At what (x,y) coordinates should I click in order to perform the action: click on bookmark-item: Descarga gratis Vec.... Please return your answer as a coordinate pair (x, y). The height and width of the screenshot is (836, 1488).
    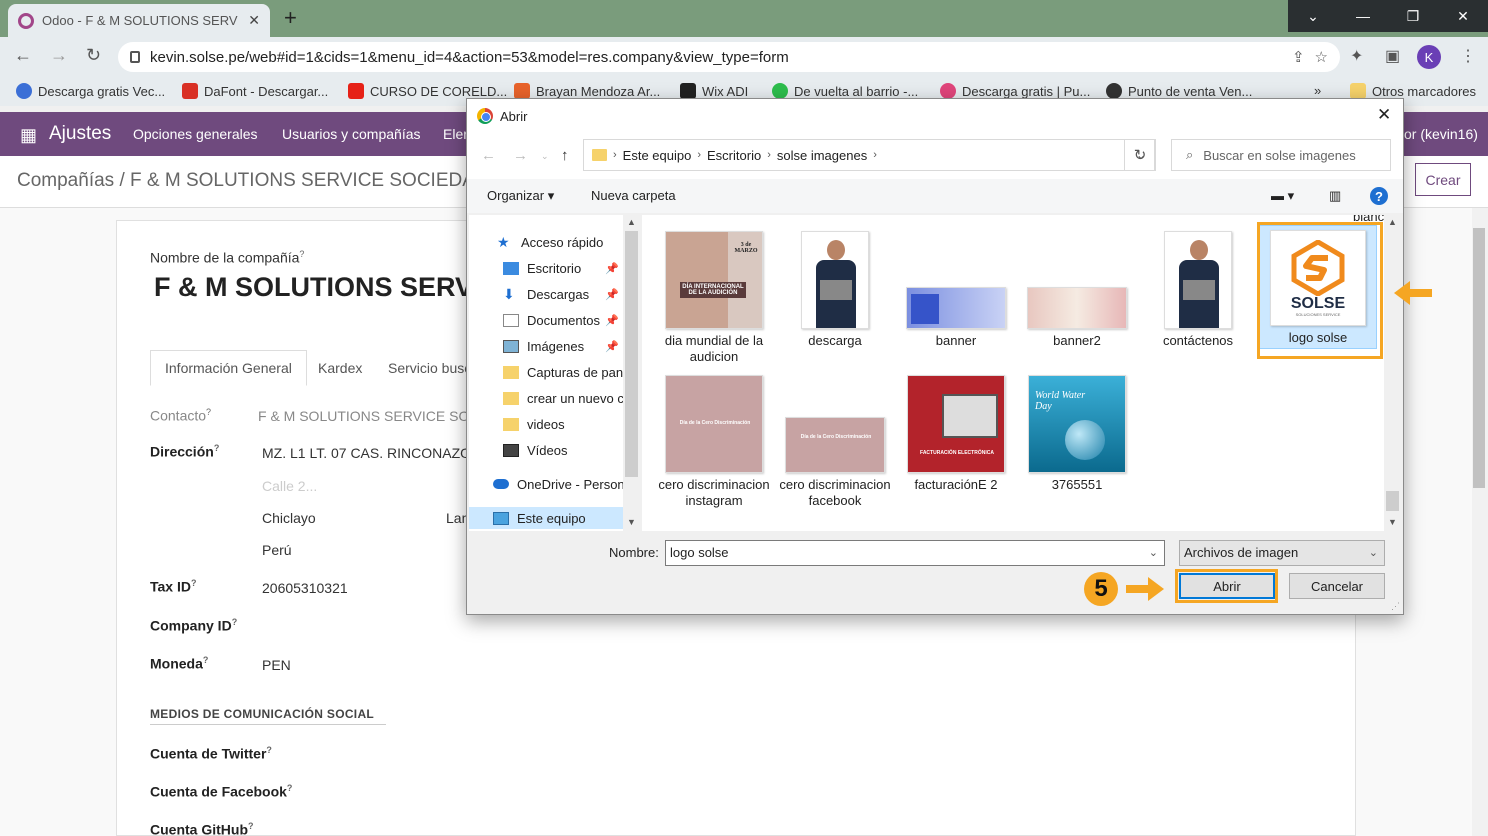
    Looking at the image, I should click on (90, 91).